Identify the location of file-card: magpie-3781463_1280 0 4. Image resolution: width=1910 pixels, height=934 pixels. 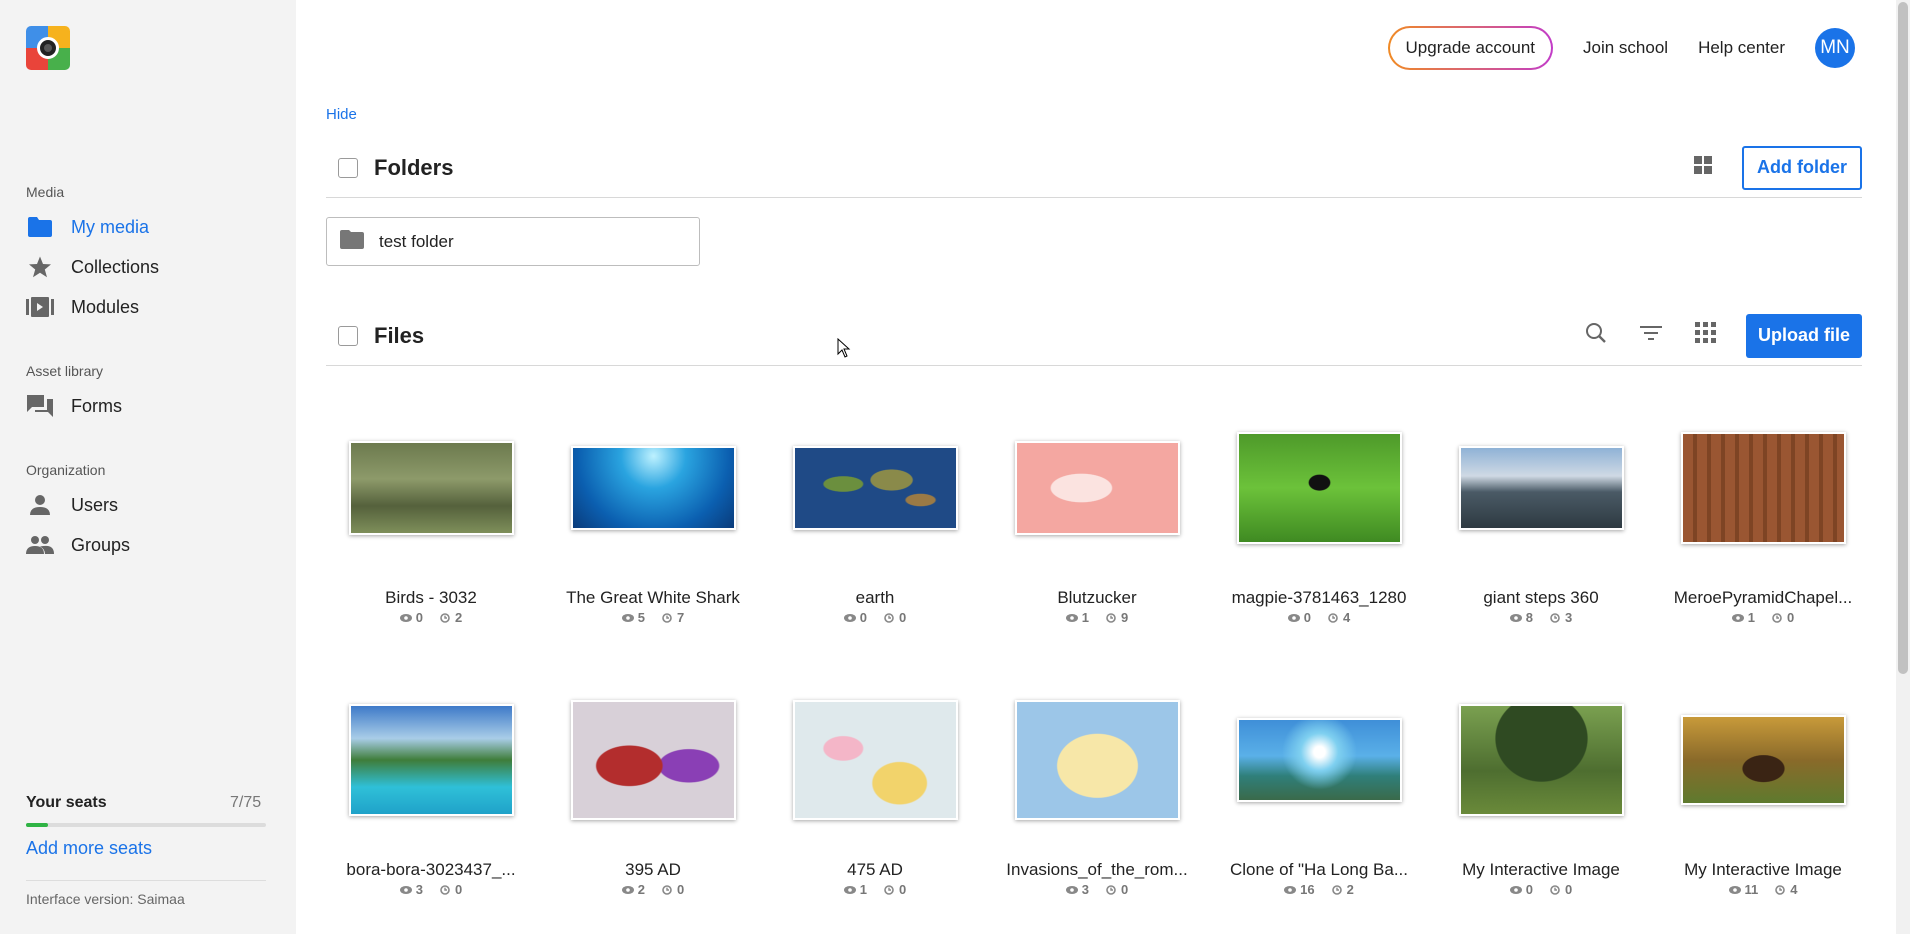
(1319, 522).